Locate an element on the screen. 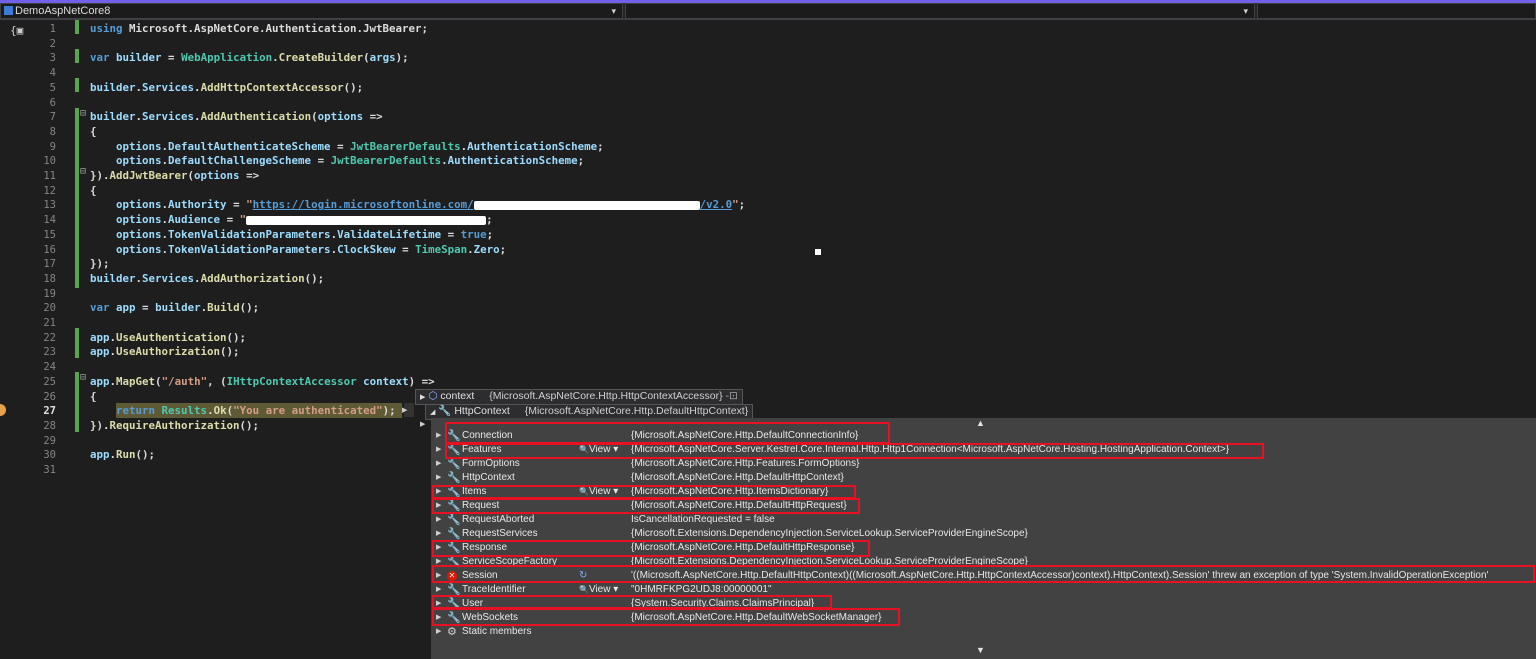 This screenshot has width=1536, height=659. member-value: IsCancellationRequested = false is located at coordinates (703, 519).